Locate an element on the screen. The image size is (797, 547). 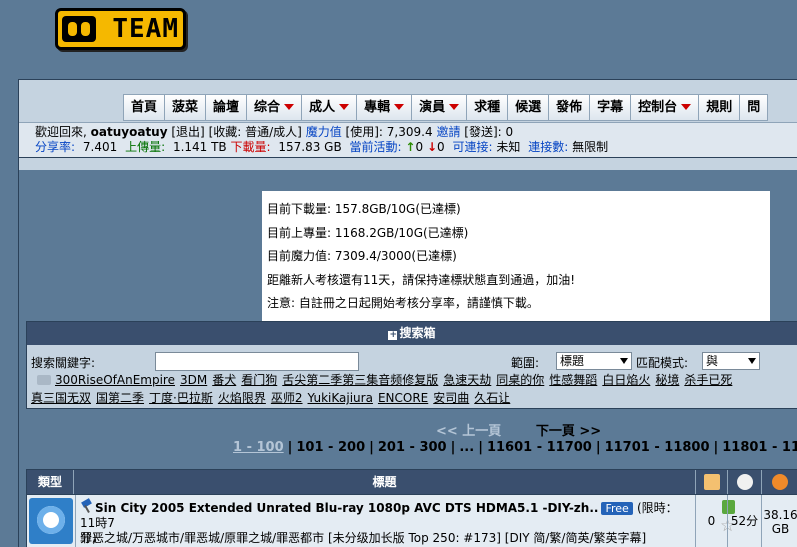
hot-tag-link: 真三国无双 is located at coordinates (61, 398).